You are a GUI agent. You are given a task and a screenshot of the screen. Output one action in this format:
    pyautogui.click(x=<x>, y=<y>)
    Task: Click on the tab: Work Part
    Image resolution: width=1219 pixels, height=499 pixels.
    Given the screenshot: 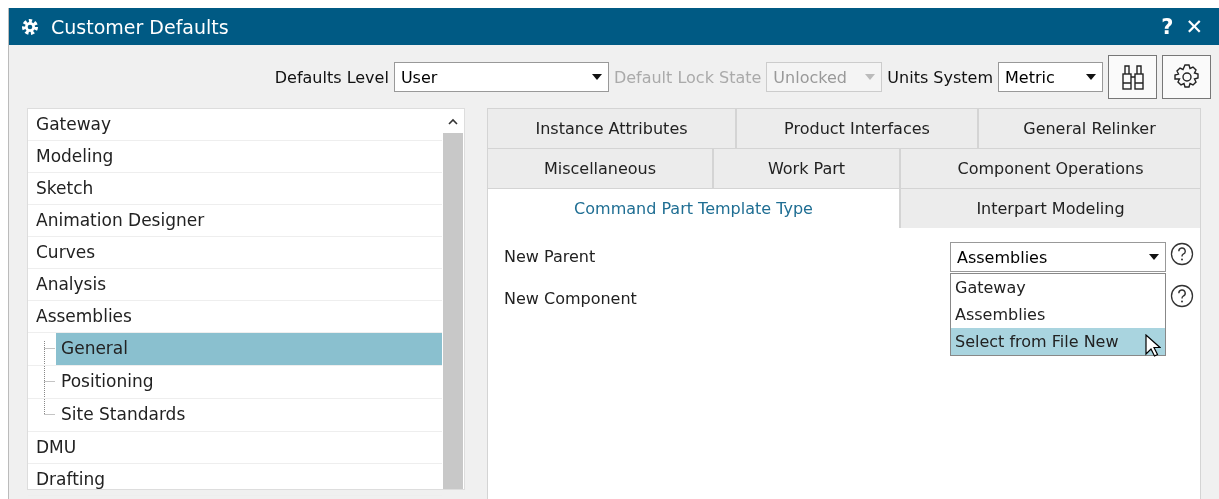 What is the action you would take?
    pyautogui.click(x=806, y=168)
    